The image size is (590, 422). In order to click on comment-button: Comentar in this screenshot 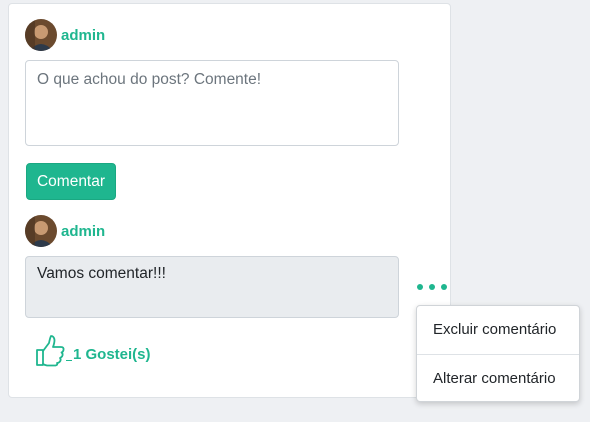, I will do `click(71, 181)`.